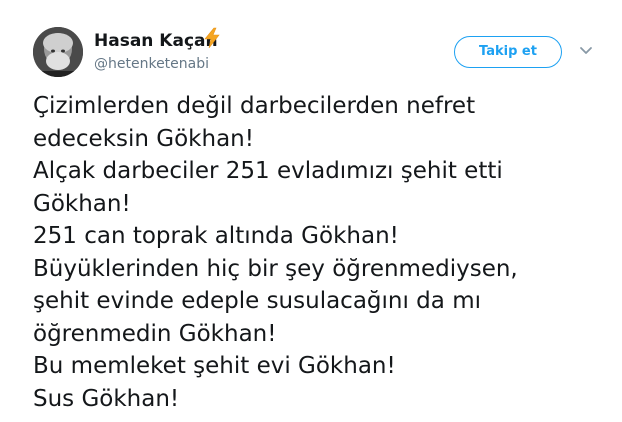  I want to click on tweet-line: edeceksin Gökhan!, so click(143, 138).